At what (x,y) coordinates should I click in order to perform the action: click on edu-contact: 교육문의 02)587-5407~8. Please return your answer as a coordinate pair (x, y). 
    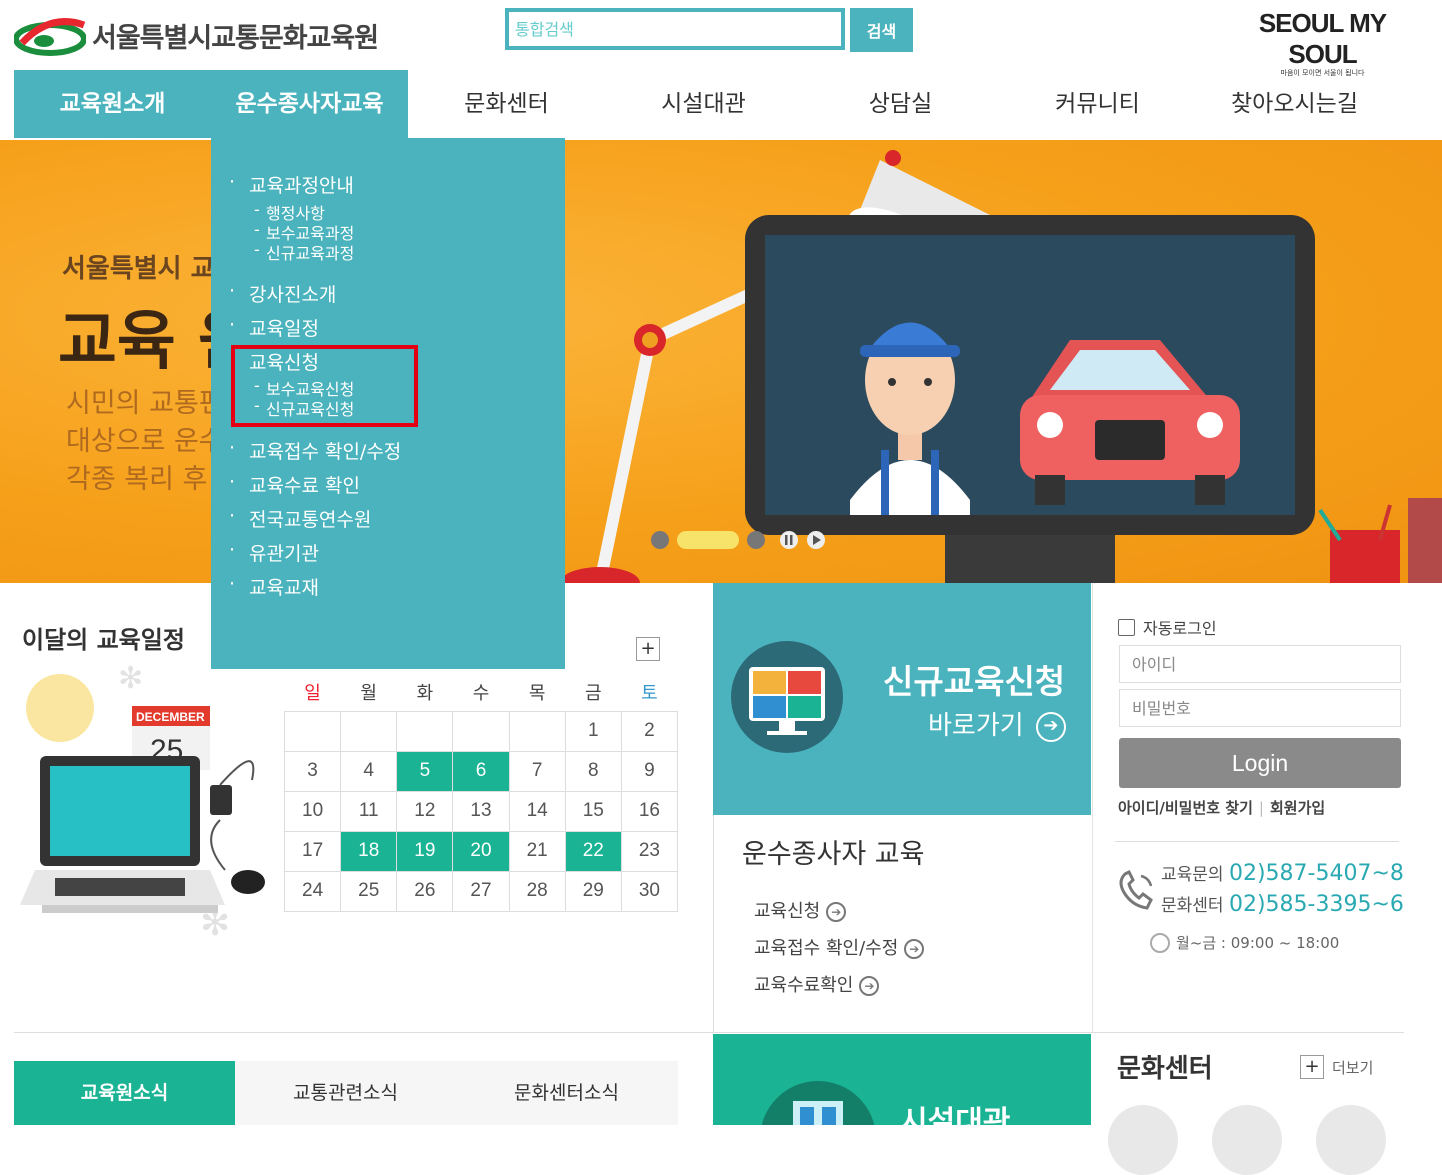
    Looking at the image, I should click on (1282, 873).